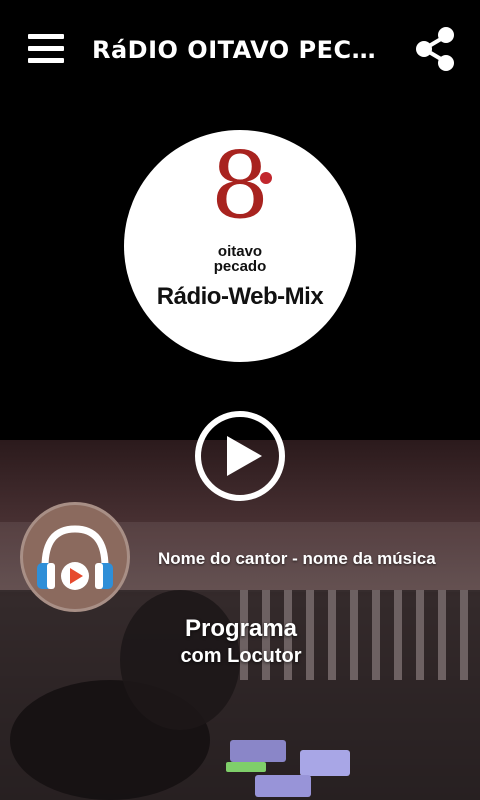  I want to click on play-button, so click(240, 456).